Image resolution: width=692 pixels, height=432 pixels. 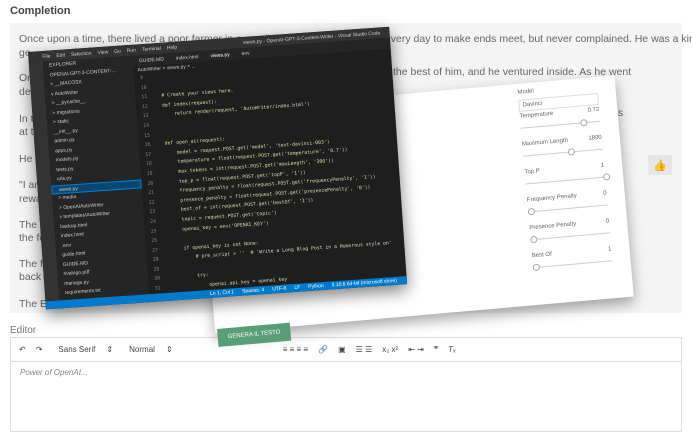 I want to click on status-item: Spaces: 4, so click(x=253, y=291).